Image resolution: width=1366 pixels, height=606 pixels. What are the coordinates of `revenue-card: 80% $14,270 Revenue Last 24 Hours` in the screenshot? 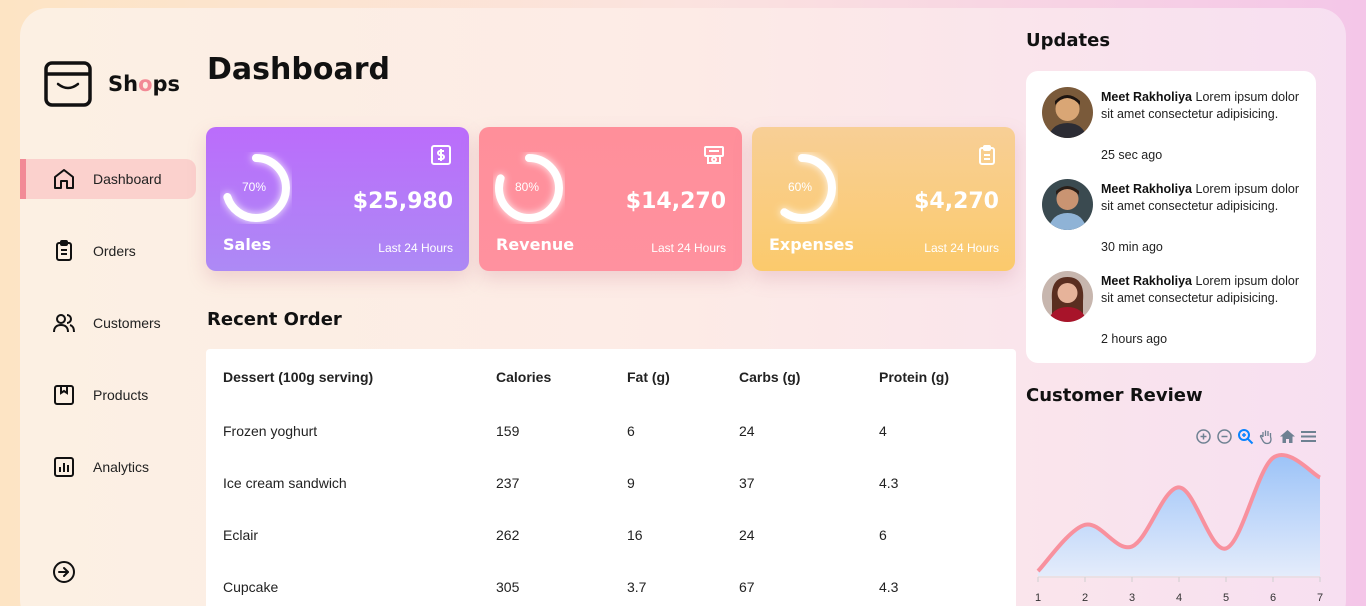 It's located at (610, 199).